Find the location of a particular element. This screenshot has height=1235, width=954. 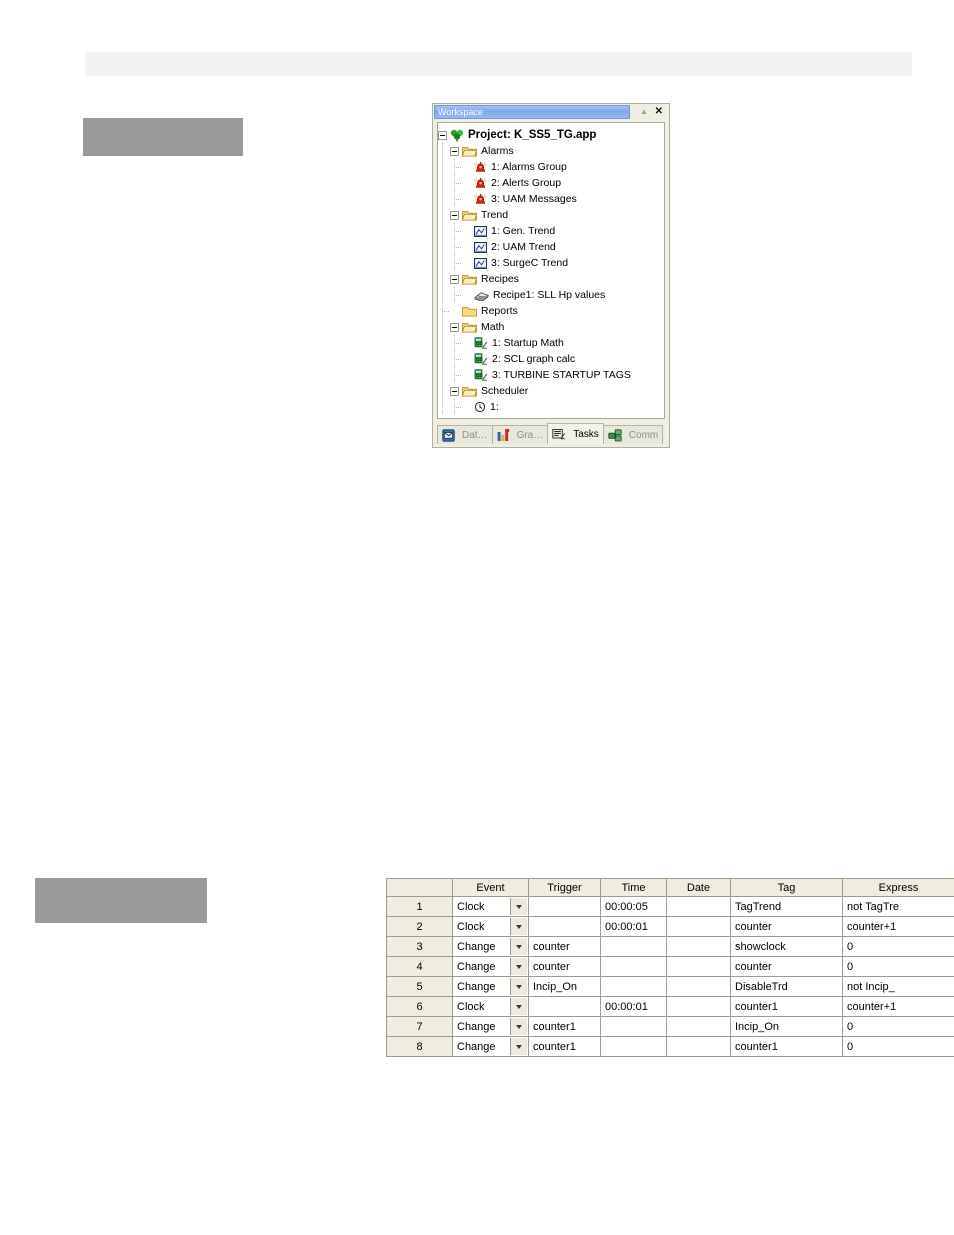

tree-item-3-uam-messages: 3: UAM Messages is located at coordinates (551, 199).